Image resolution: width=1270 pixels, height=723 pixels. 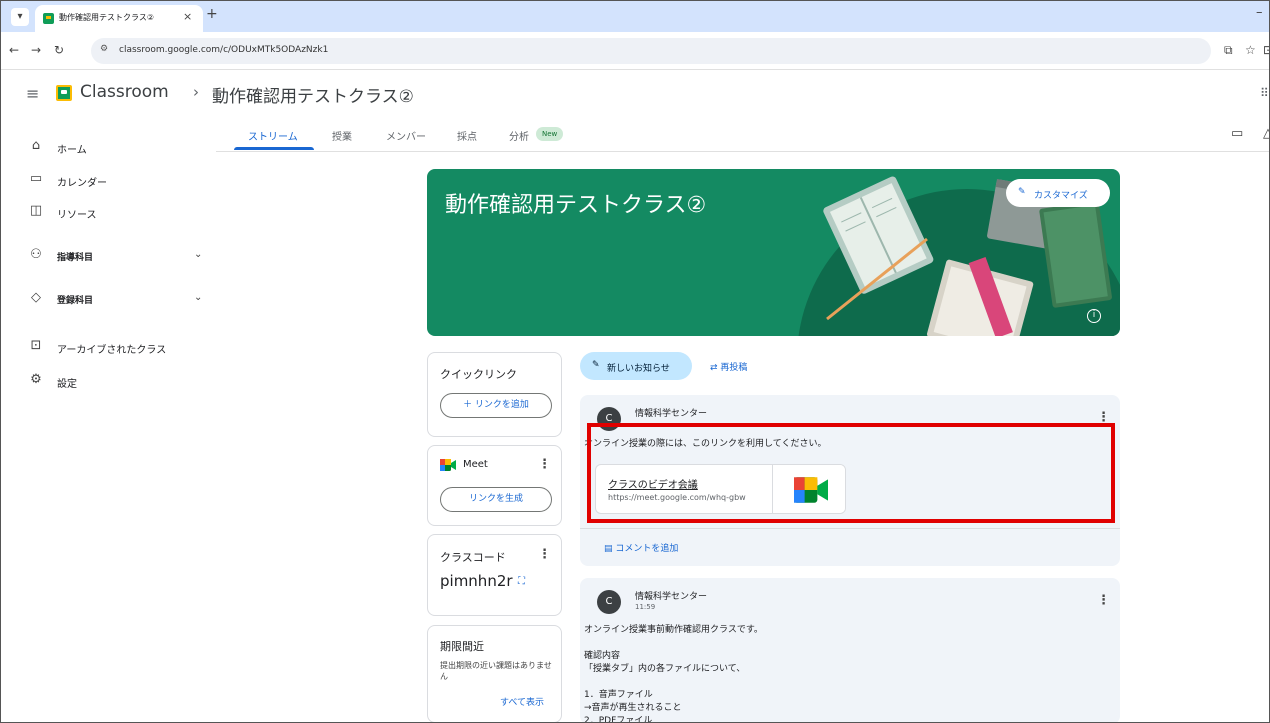 I want to click on post-line: 確認内容, so click(x=602, y=656).